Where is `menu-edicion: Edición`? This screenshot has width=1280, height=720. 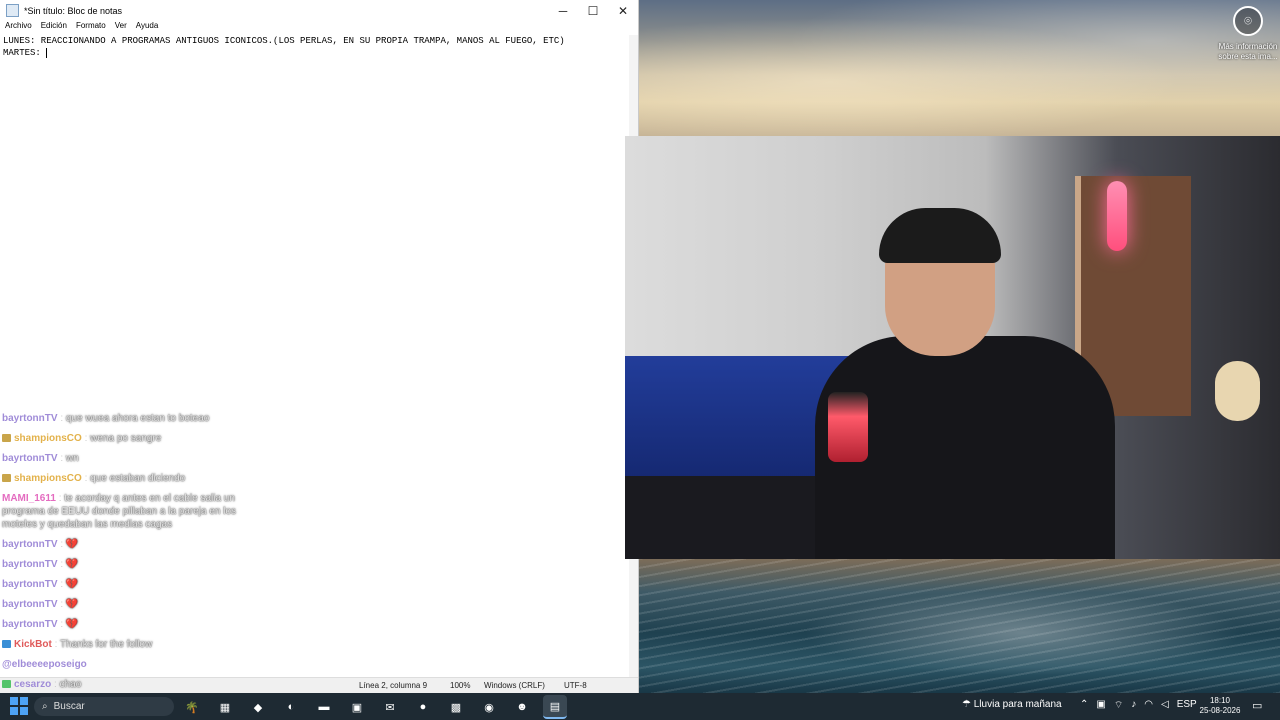 menu-edicion: Edición is located at coordinates (54, 27).